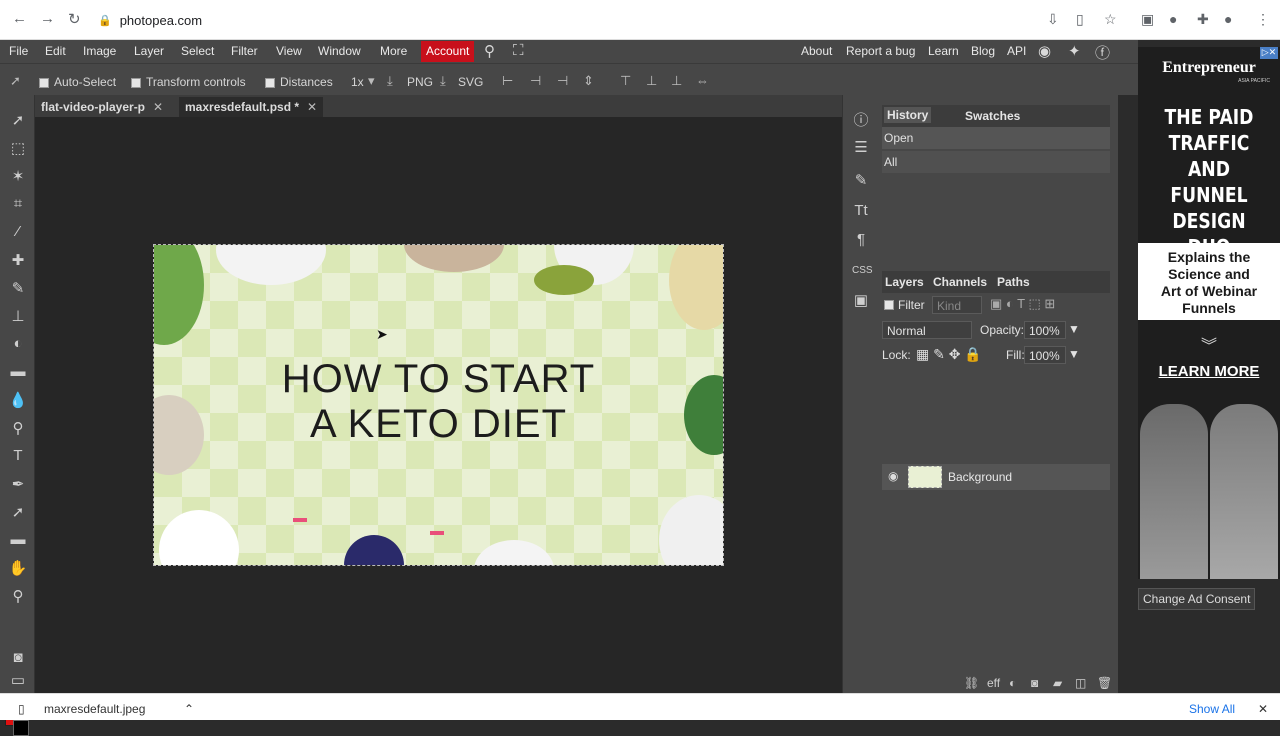 Image resolution: width=1280 pixels, height=736 pixels. Describe the element at coordinates (443, 81) in the screenshot. I see `download-svg-icon: ⤓` at that location.